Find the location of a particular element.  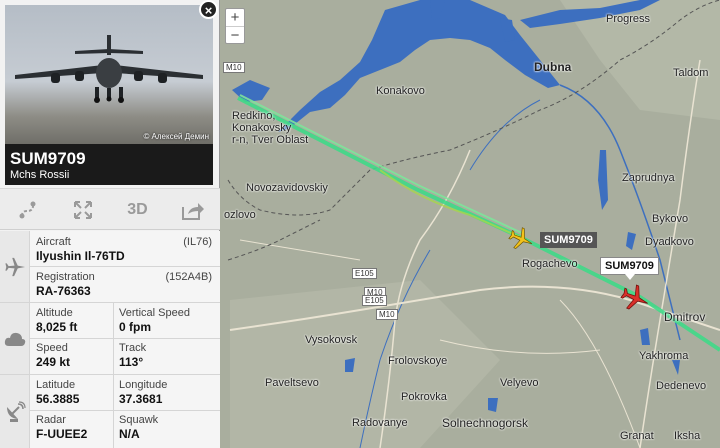

longitude-value: 37.3681 is located at coordinates (141, 399).